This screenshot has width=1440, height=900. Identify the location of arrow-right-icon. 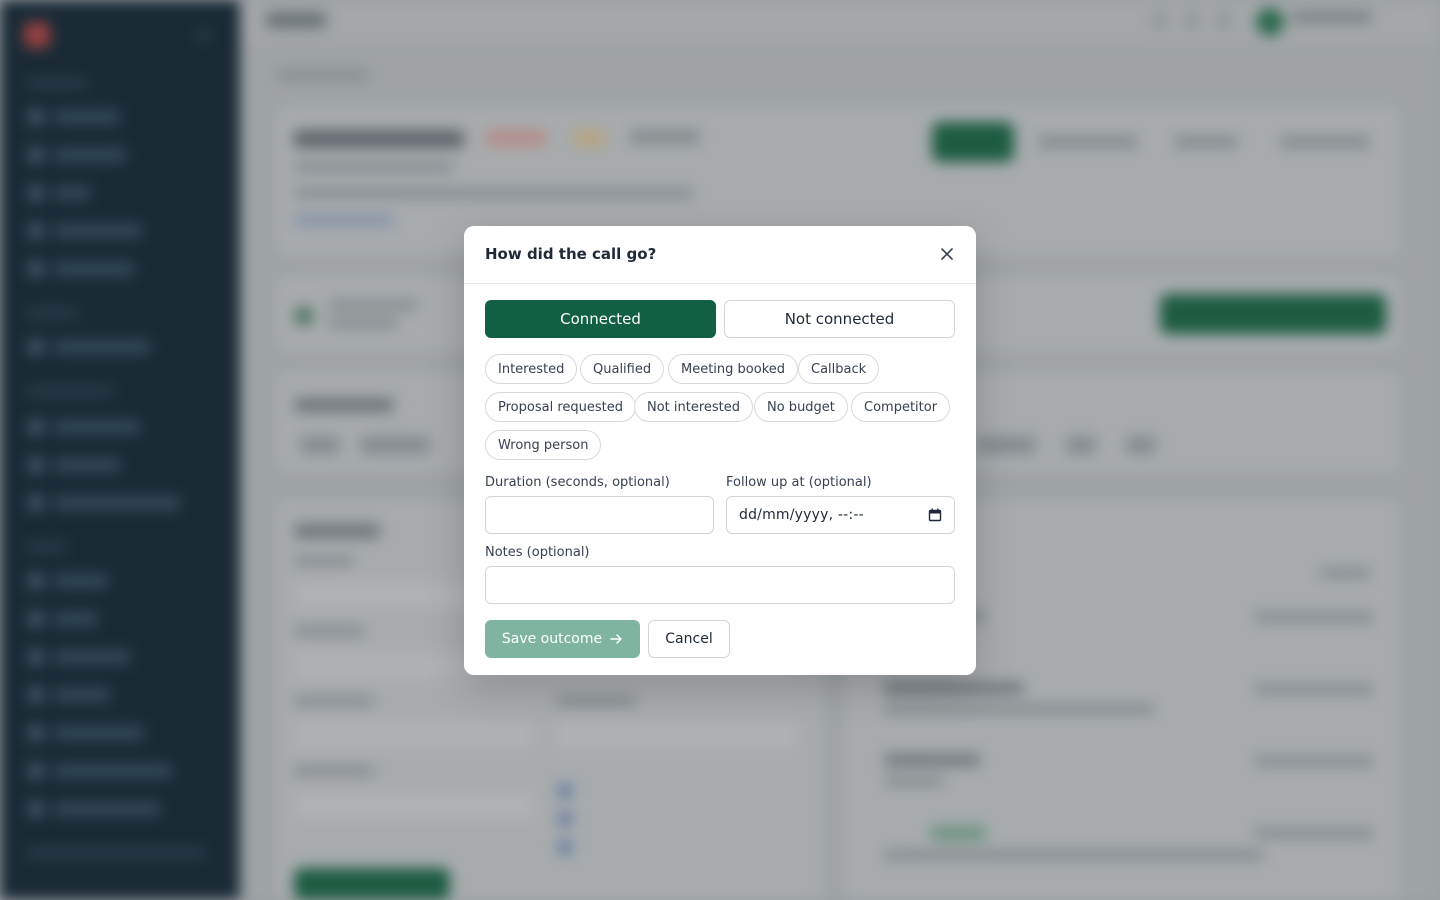
(616, 639).